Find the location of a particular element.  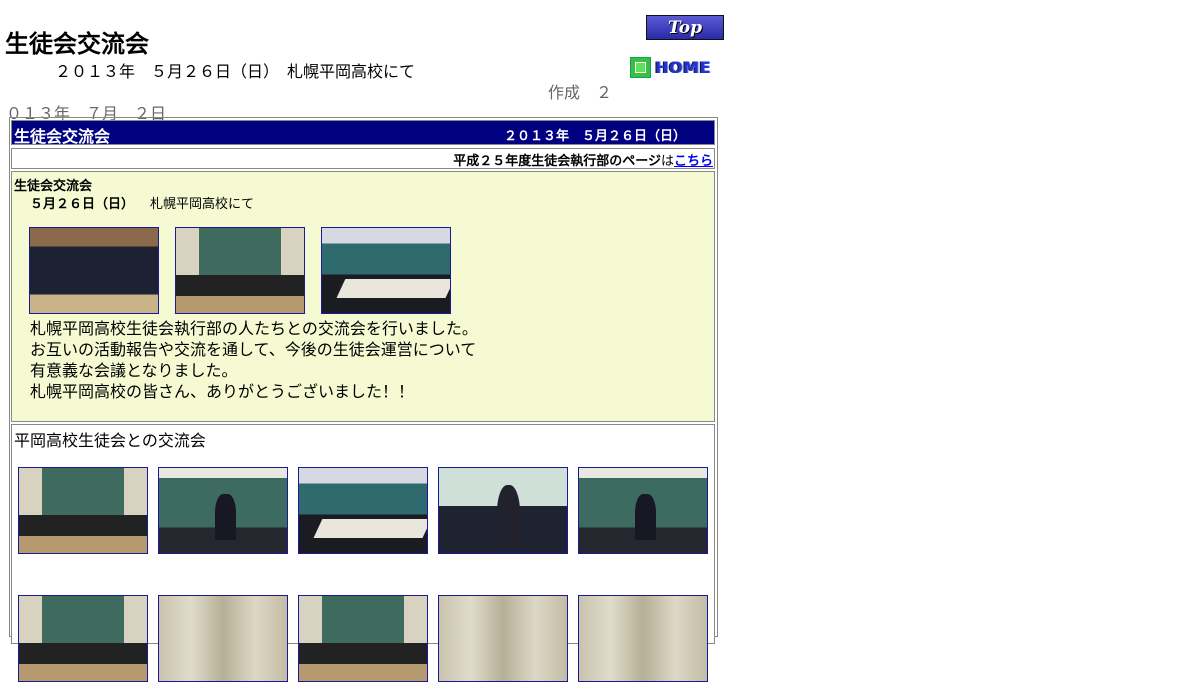

summary-date-line: ５月２６日（日） 札幌平岡高校にて is located at coordinates (142, 202).